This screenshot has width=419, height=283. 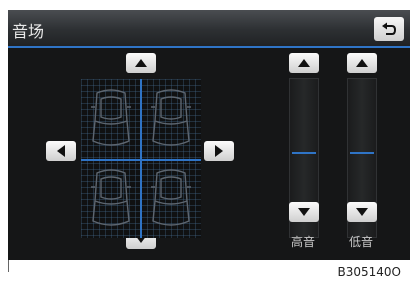 What do you see at coordinates (209, 28) in the screenshot?
I see `title-bar: 音场` at bounding box center [209, 28].